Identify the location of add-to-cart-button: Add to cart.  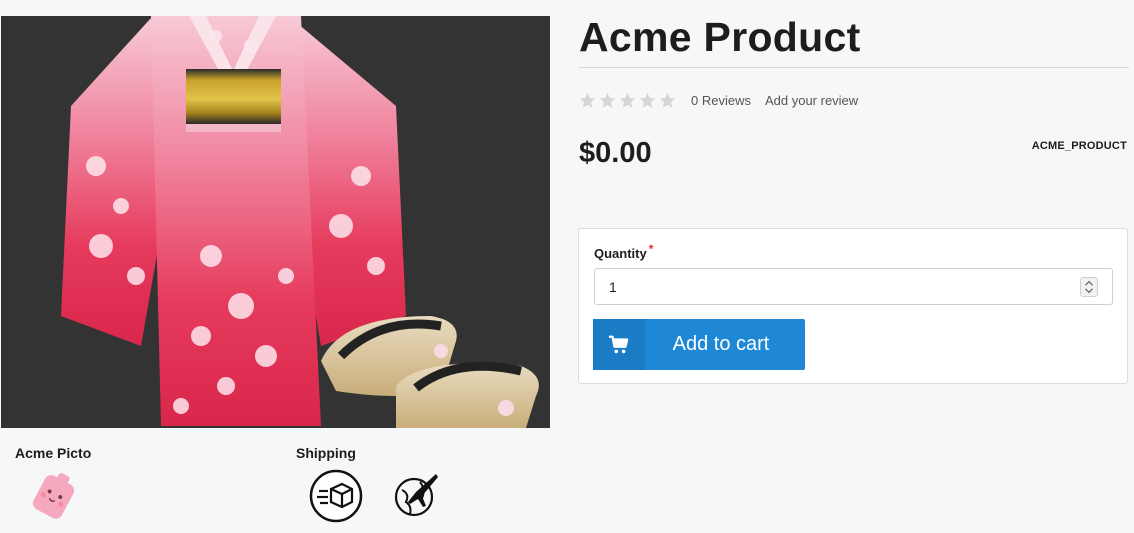
(699, 344).